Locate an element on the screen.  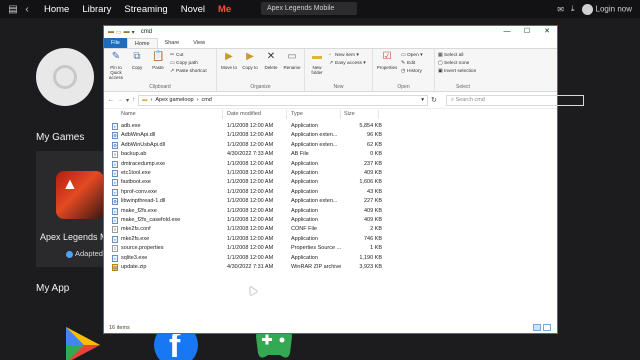
back-icon: ‹ is located at coordinates (27, 9).